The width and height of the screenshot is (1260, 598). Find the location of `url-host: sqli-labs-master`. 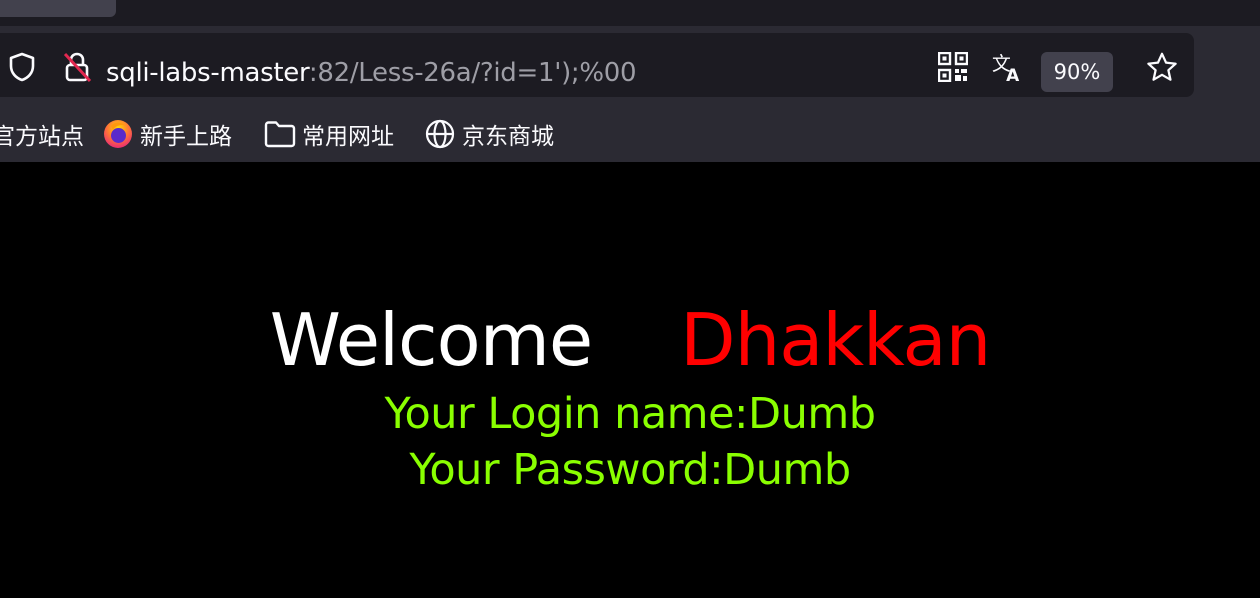

url-host: sqli-labs-master is located at coordinates (207, 73).